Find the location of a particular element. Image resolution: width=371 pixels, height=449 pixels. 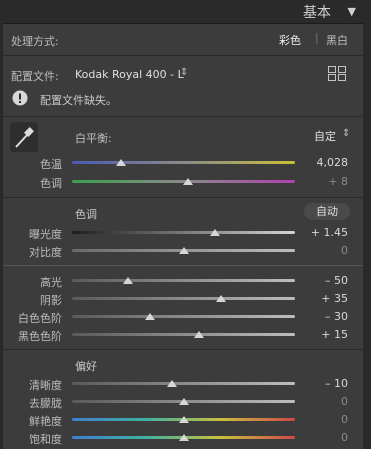

contrast-slider-thumb is located at coordinates (183, 250).